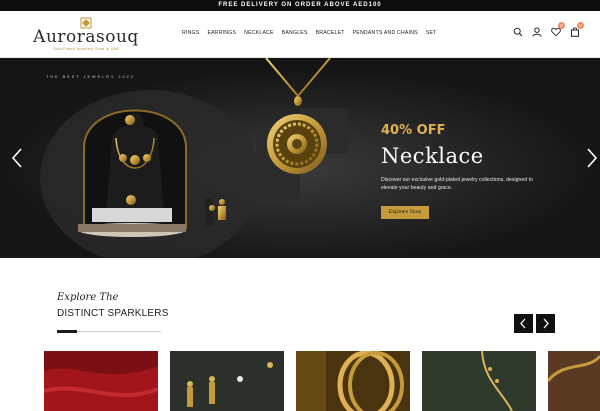 The height and width of the screenshot is (411, 600). I want to click on nav-item-bracelet: BRACELET, so click(330, 35).